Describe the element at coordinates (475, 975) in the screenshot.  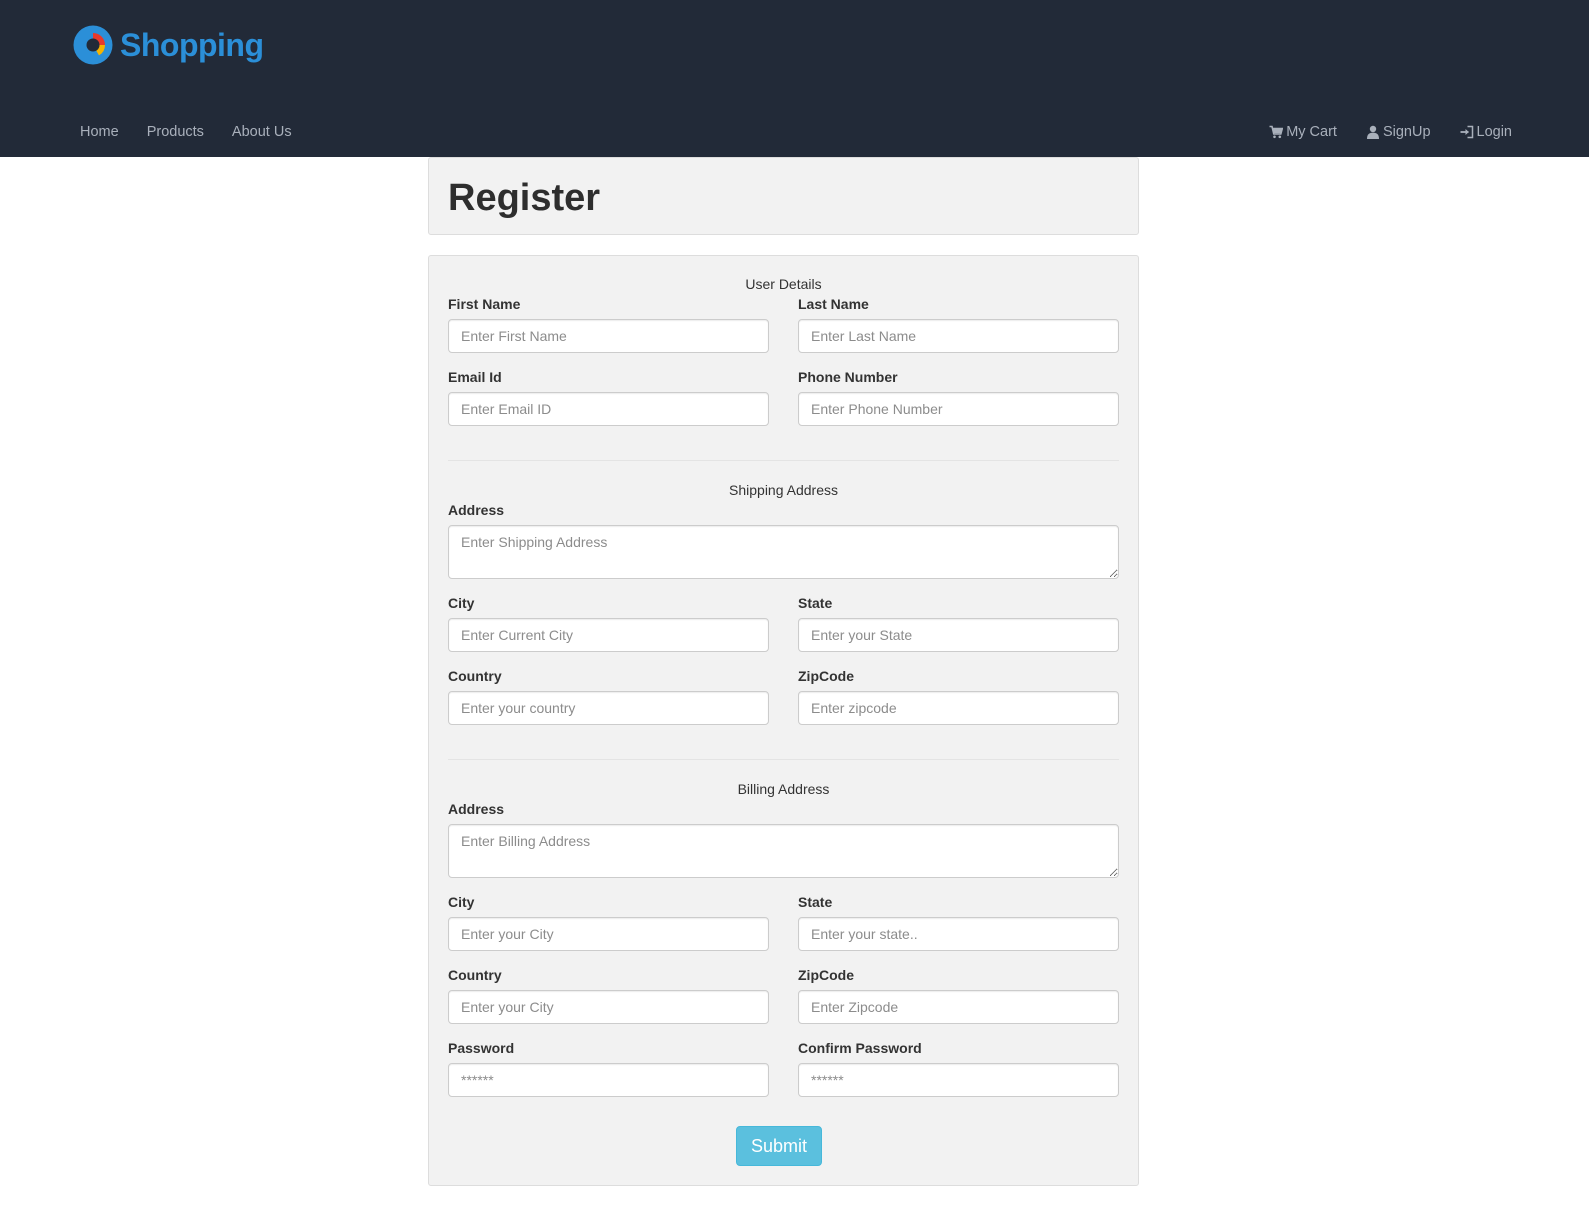
I see `billing-country-label: Country` at that location.